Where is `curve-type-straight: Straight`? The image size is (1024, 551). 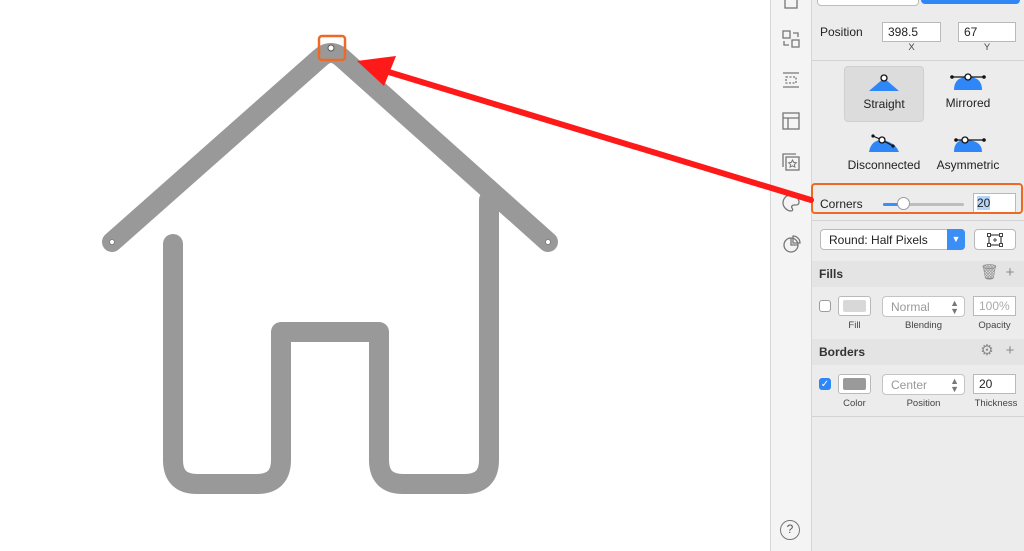 curve-type-straight: Straight is located at coordinates (884, 94).